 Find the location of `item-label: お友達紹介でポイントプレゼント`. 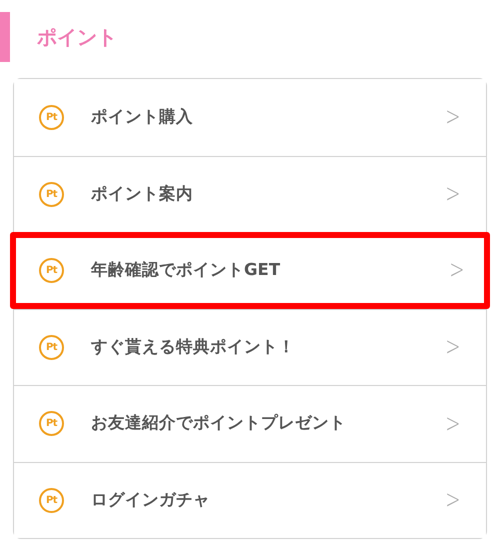

item-label: お友達紹介でポイントプレゼント is located at coordinates (219, 423).